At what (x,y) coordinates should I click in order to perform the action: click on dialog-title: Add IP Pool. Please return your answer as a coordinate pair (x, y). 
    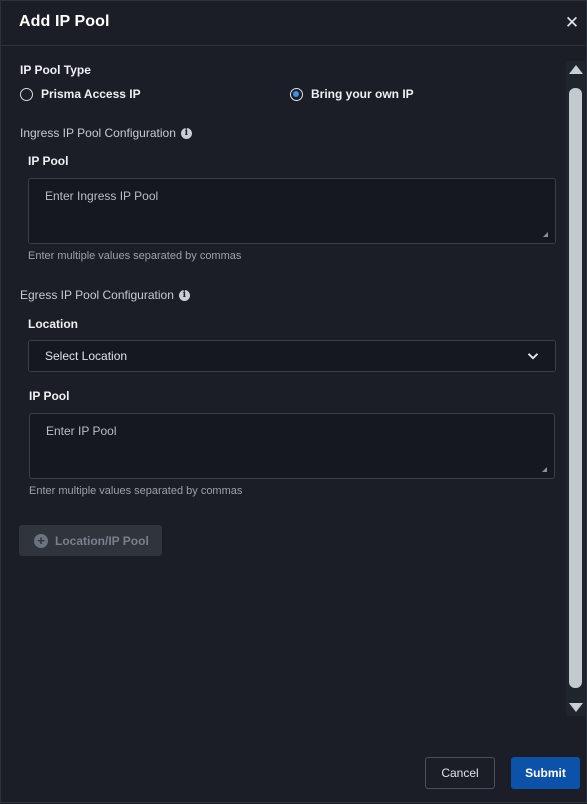
    Looking at the image, I should click on (64, 21).